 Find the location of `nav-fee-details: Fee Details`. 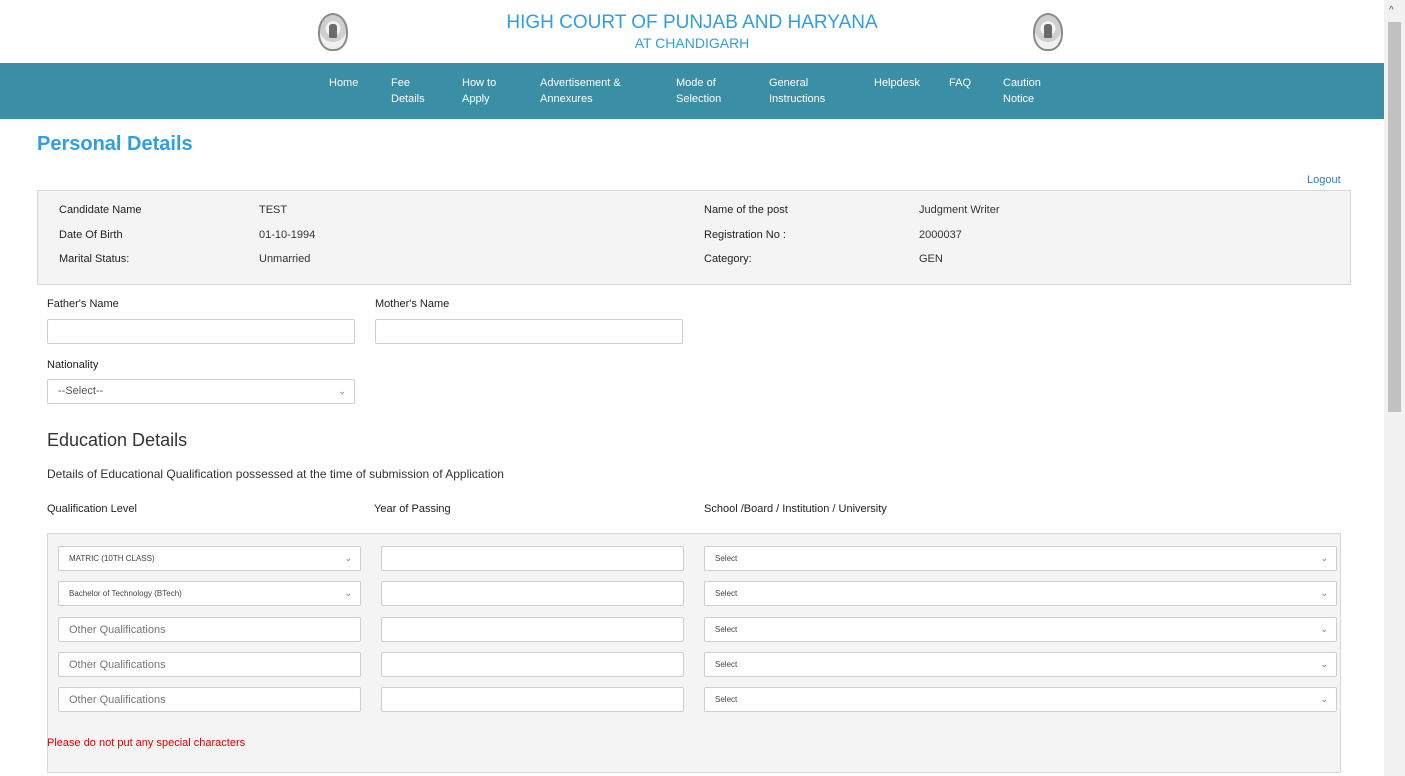

nav-fee-details: Fee Details is located at coordinates (408, 91).